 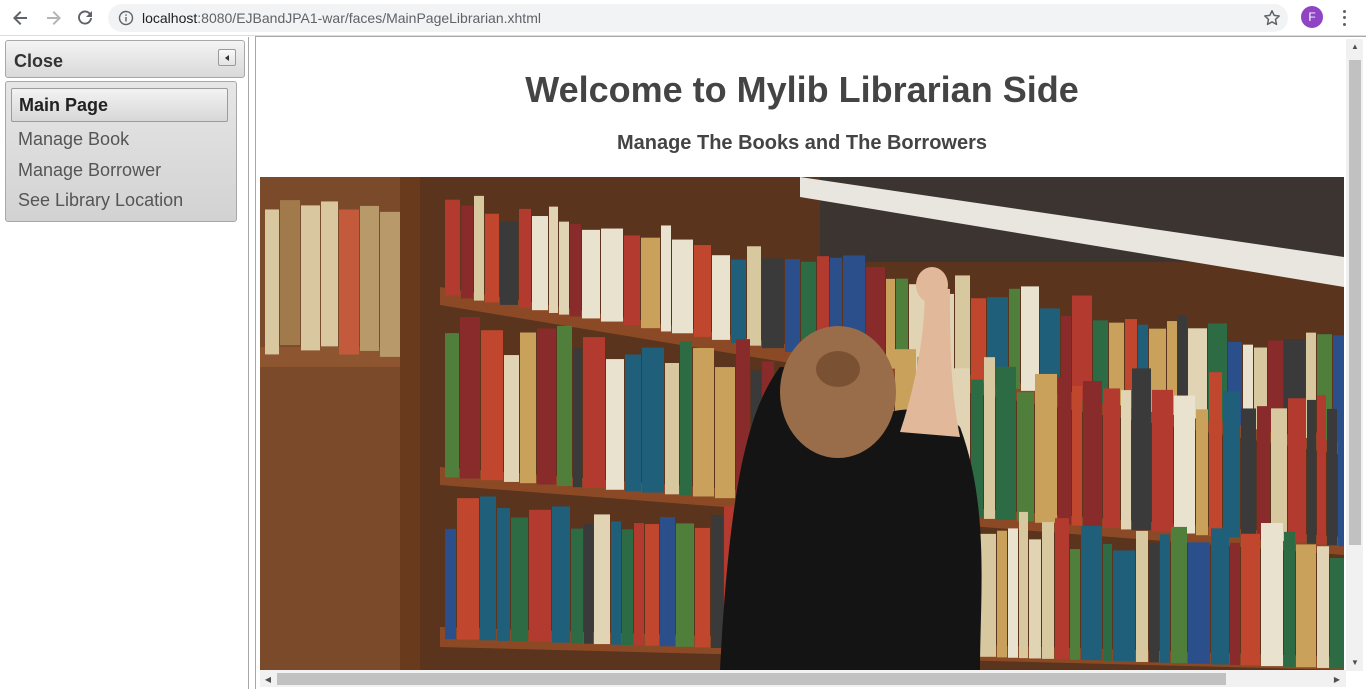 What do you see at coordinates (170, 18) in the screenshot?
I see `url-host: localhost` at bounding box center [170, 18].